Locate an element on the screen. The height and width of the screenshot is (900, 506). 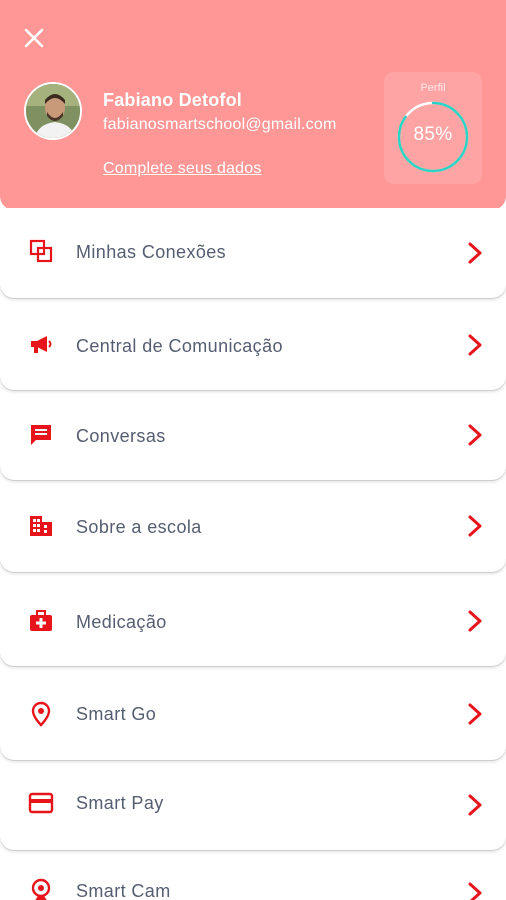
menu-item-central-de-comunicacao: Central de Comunicação is located at coordinates (253, 344).